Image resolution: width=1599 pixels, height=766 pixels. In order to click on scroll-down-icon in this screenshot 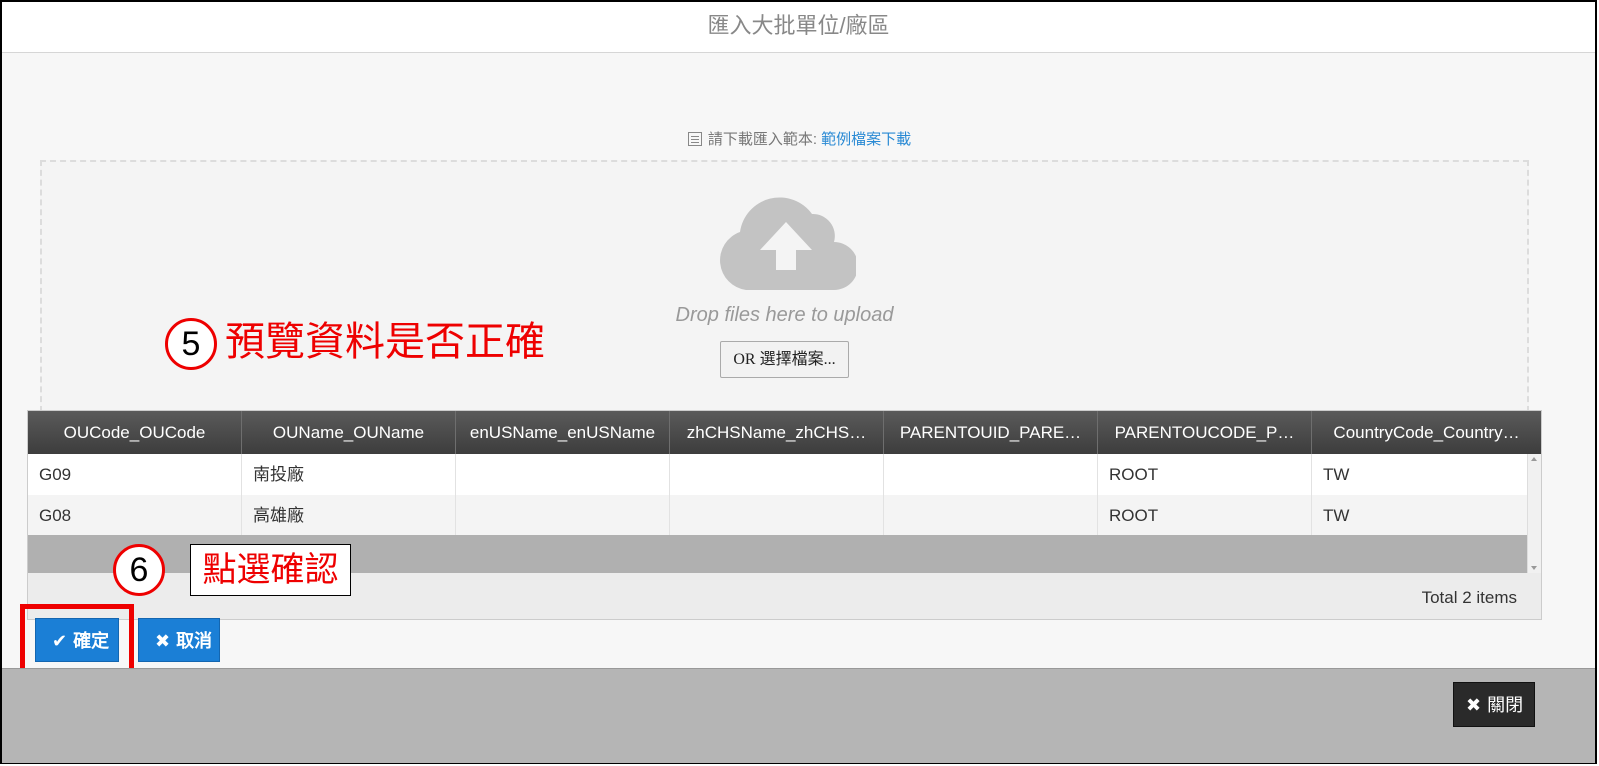, I will do `click(1534, 568)`.